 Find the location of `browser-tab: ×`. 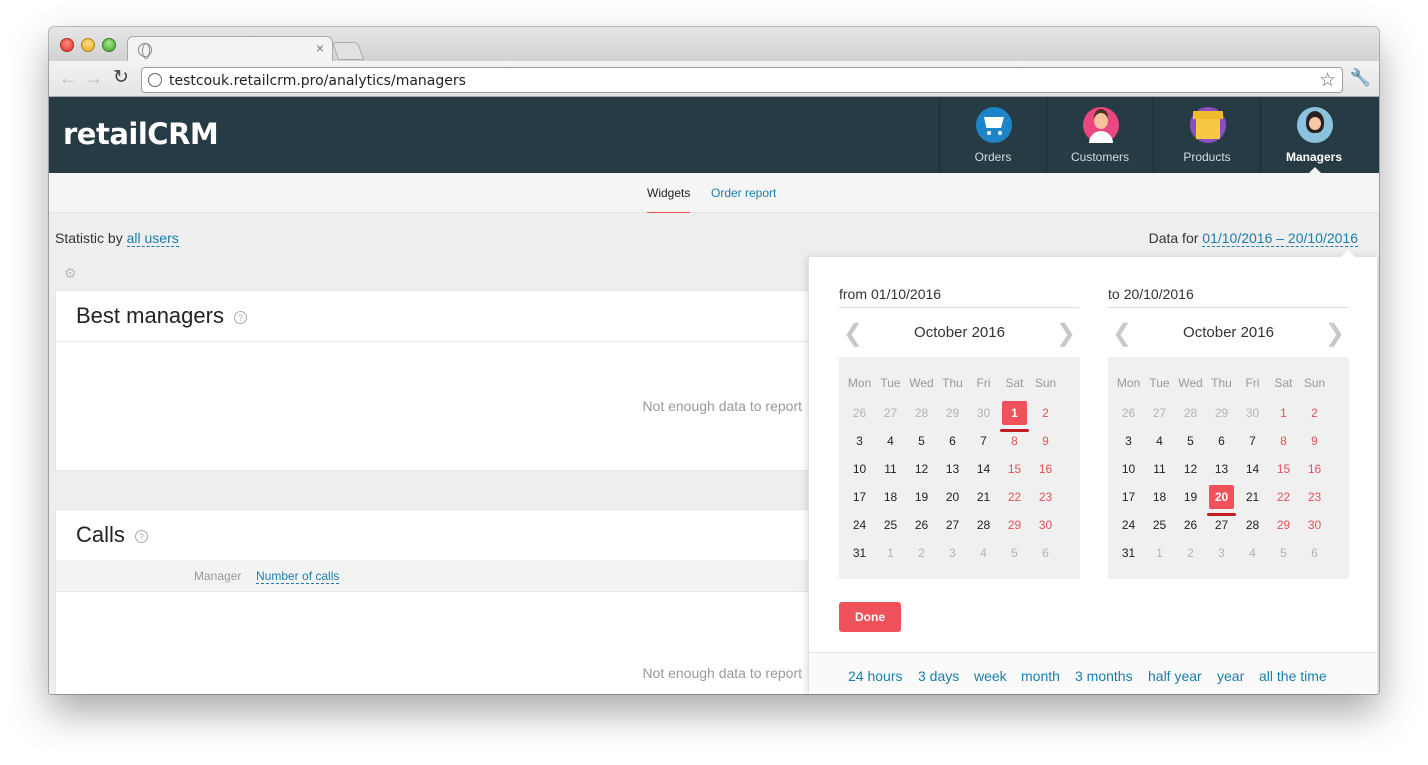

browser-tab: × is located at coordinates (230, 49).